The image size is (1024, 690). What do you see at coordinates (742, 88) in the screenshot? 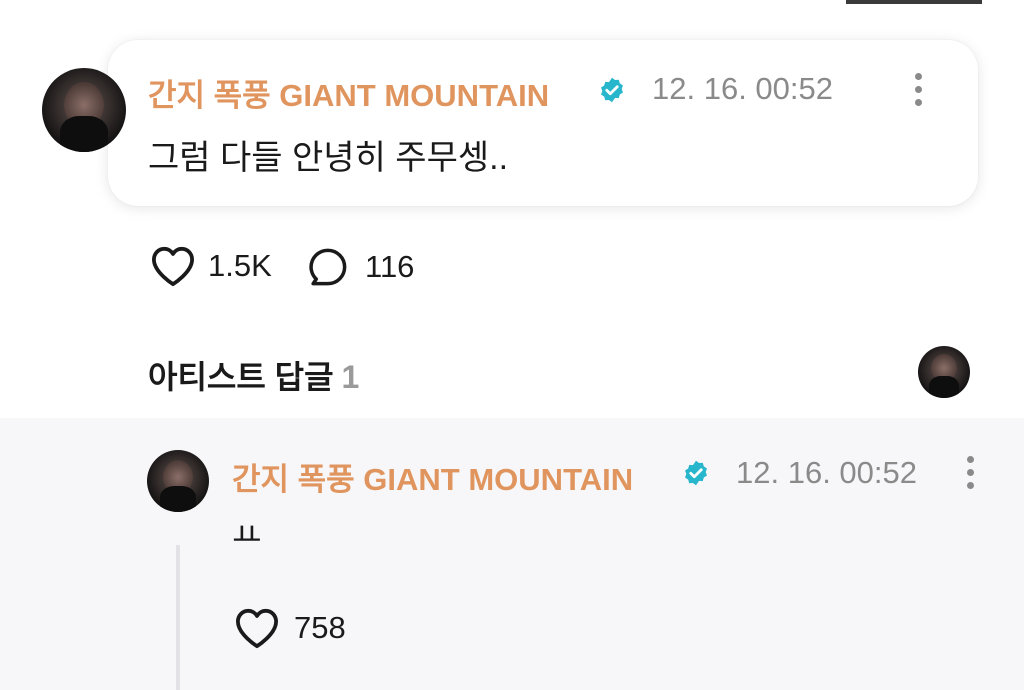
I see `post-timestamp: 12. 16. 00:52` at bounding box center [742, 88].